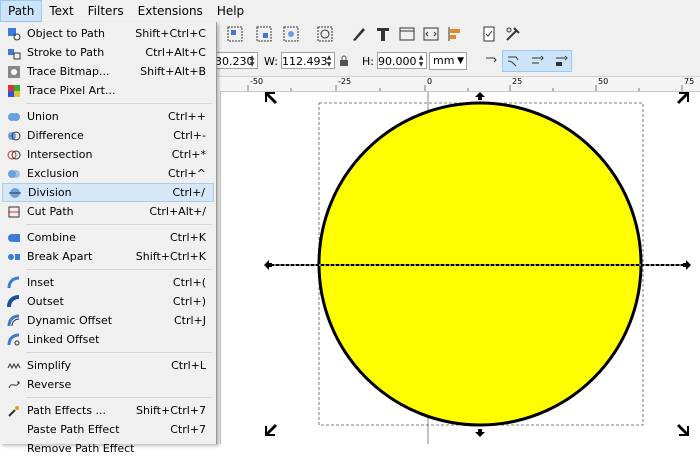 Image resolution: width=700 pixels, height=458 pixels. Describe the element at coordinates (431, 34) in the screenshot. I see `objects-icon` at that location.